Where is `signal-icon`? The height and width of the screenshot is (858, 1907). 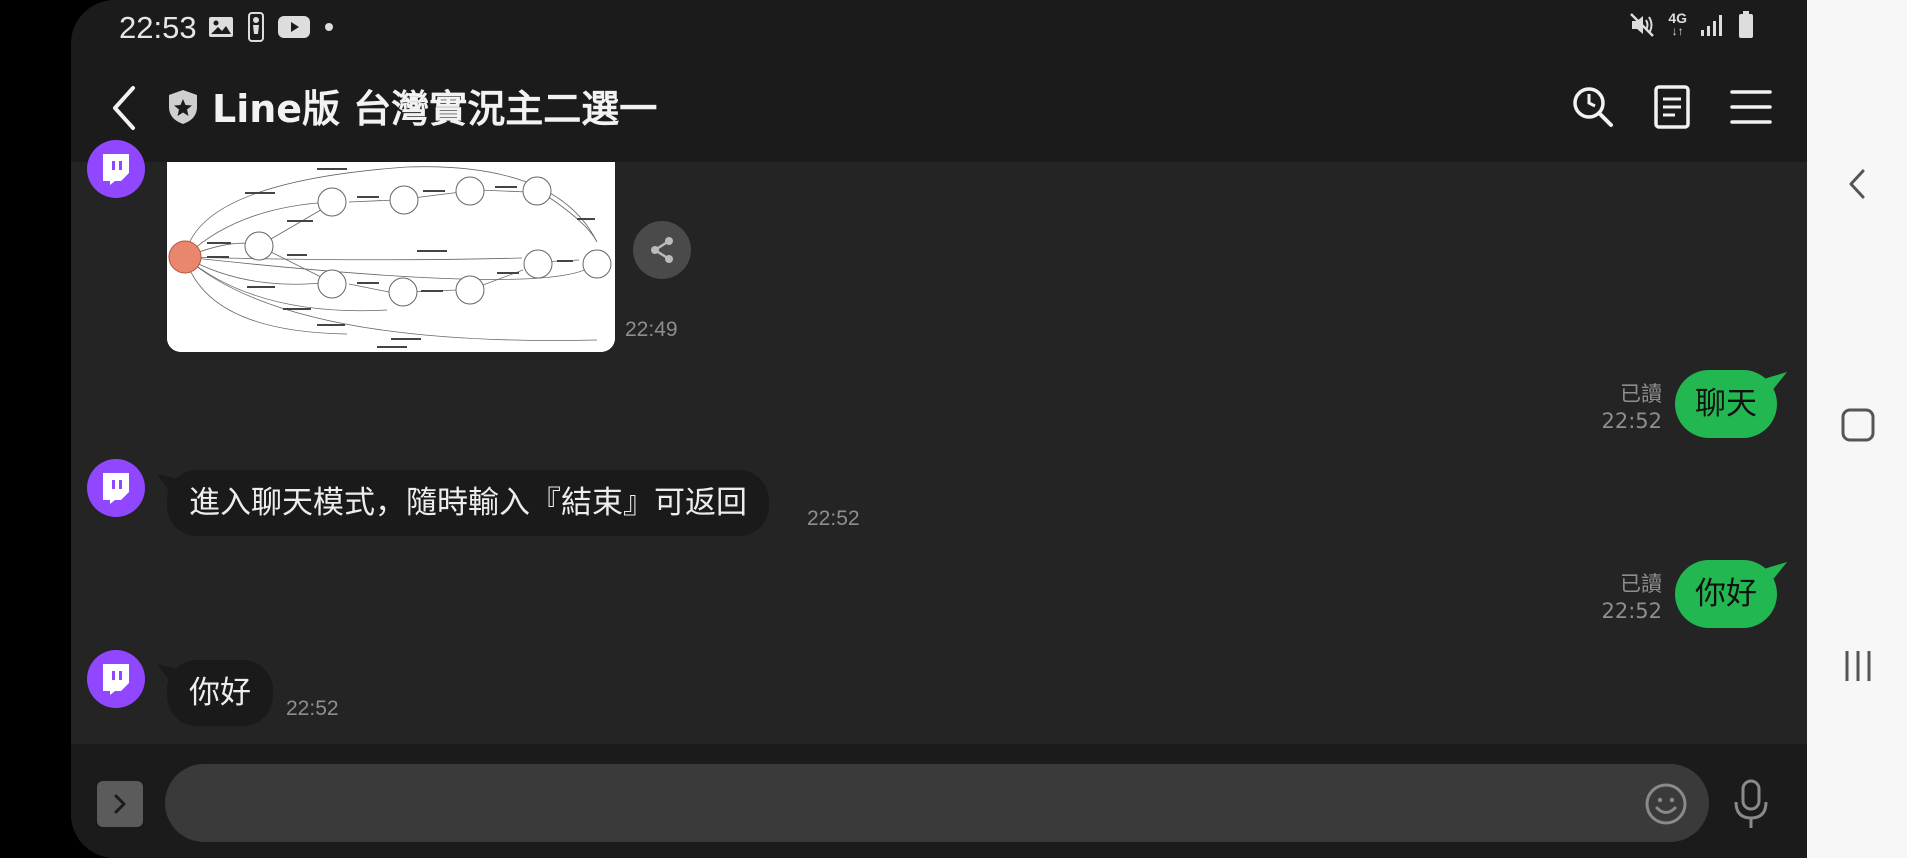 signal-icon is located at coordinates (1711, 25).